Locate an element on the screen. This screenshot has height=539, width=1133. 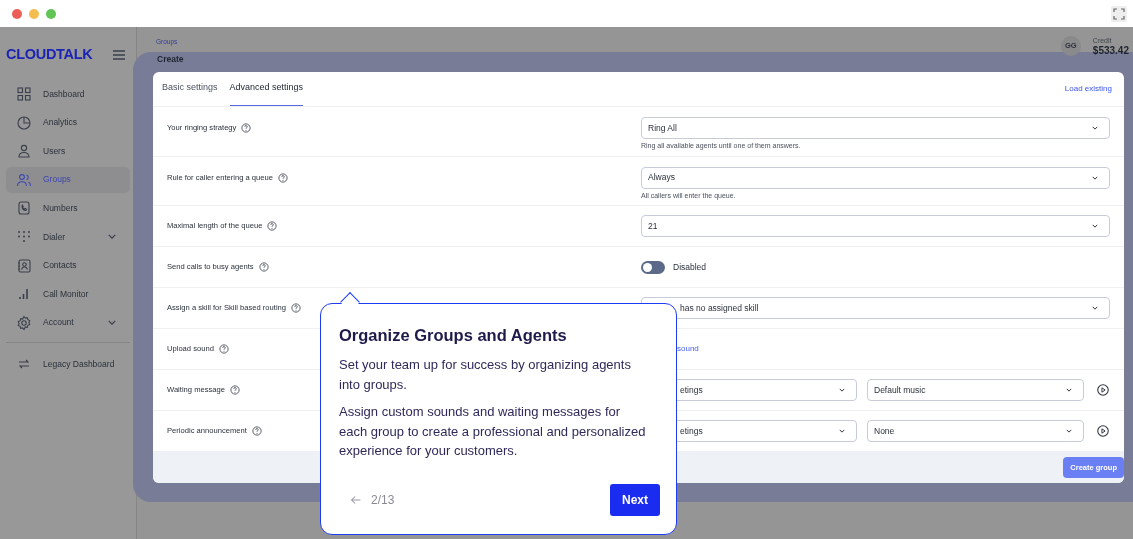
nav-item: Legacy Dashboard is located at coordinates (68, 364).